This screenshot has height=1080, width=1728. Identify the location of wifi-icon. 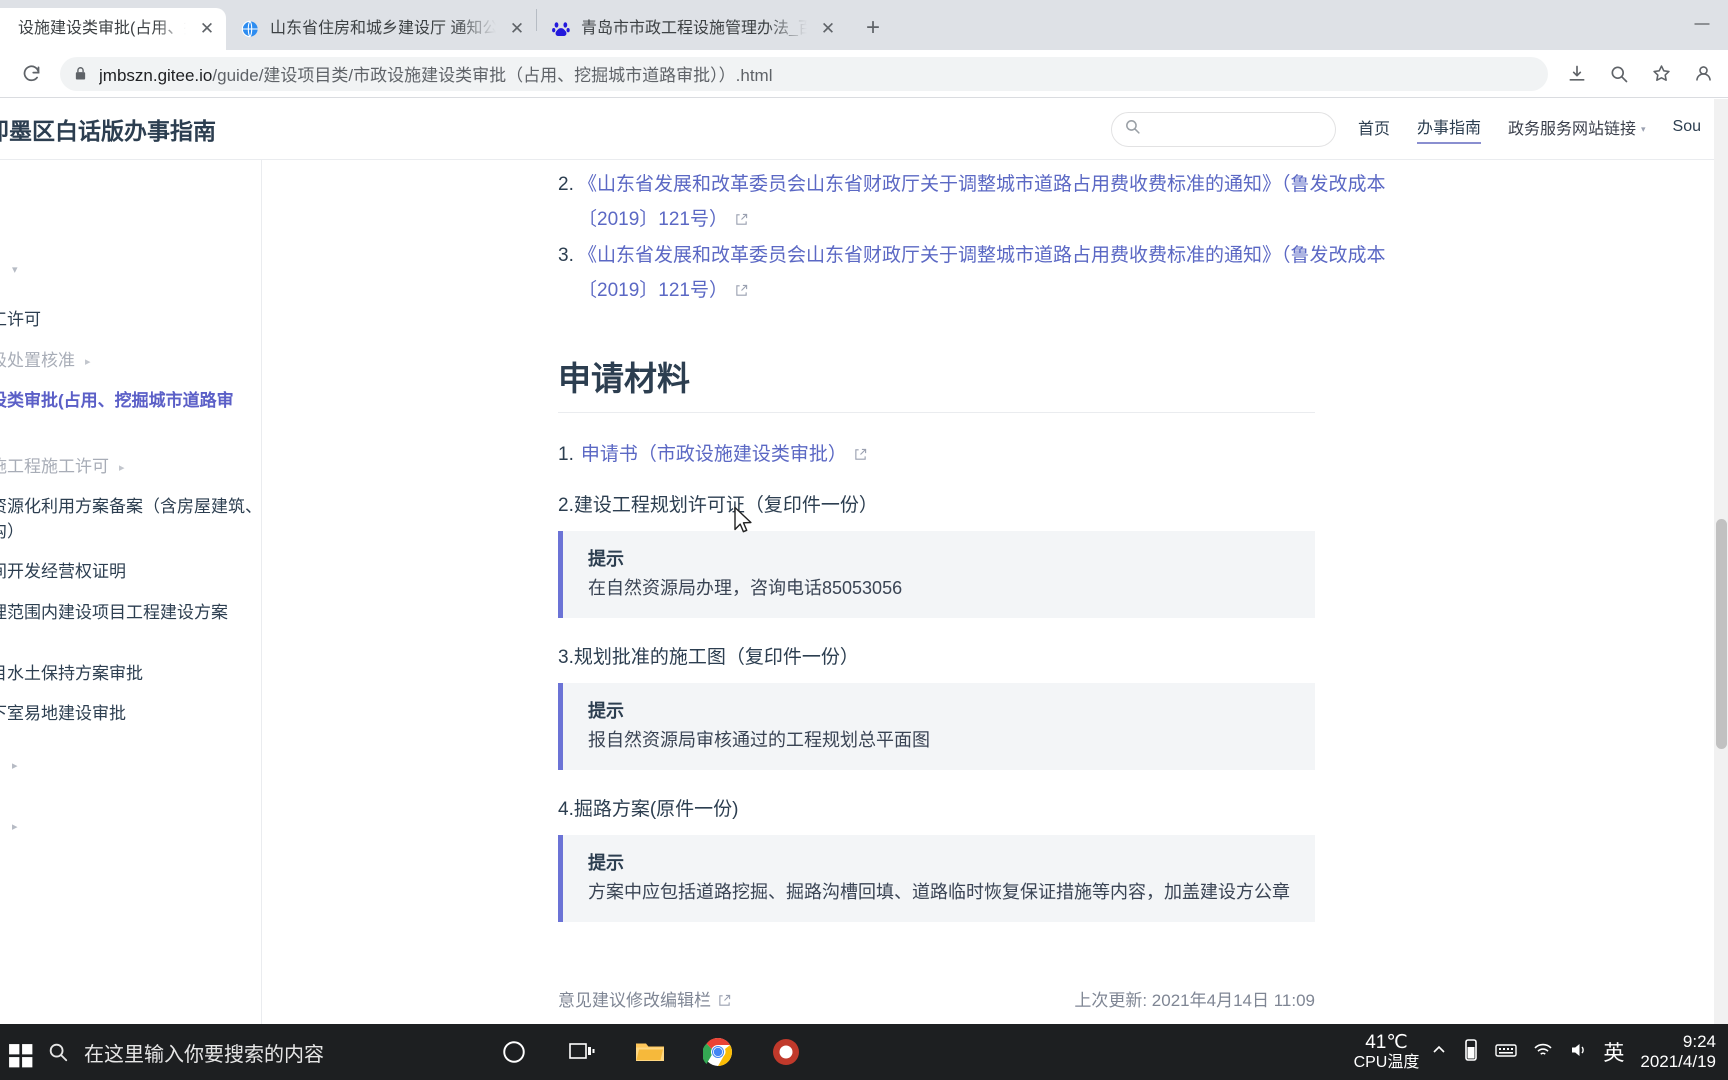
(1543, 1052).